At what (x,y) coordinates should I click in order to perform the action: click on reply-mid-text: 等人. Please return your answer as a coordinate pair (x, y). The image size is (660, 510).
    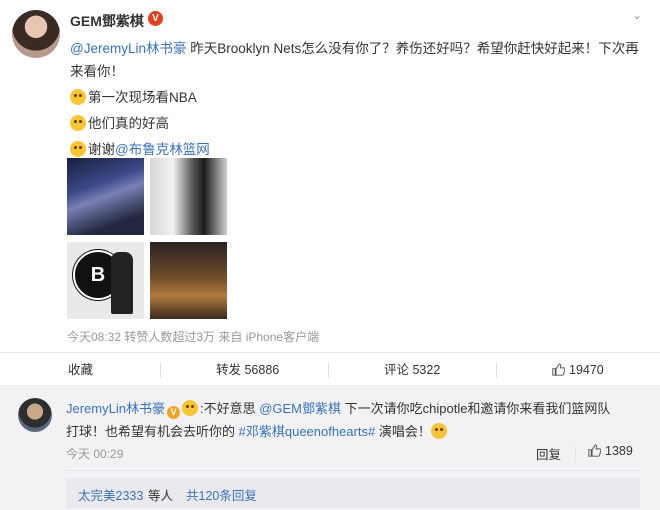
    Looking at the image, I should click on (161, 496).